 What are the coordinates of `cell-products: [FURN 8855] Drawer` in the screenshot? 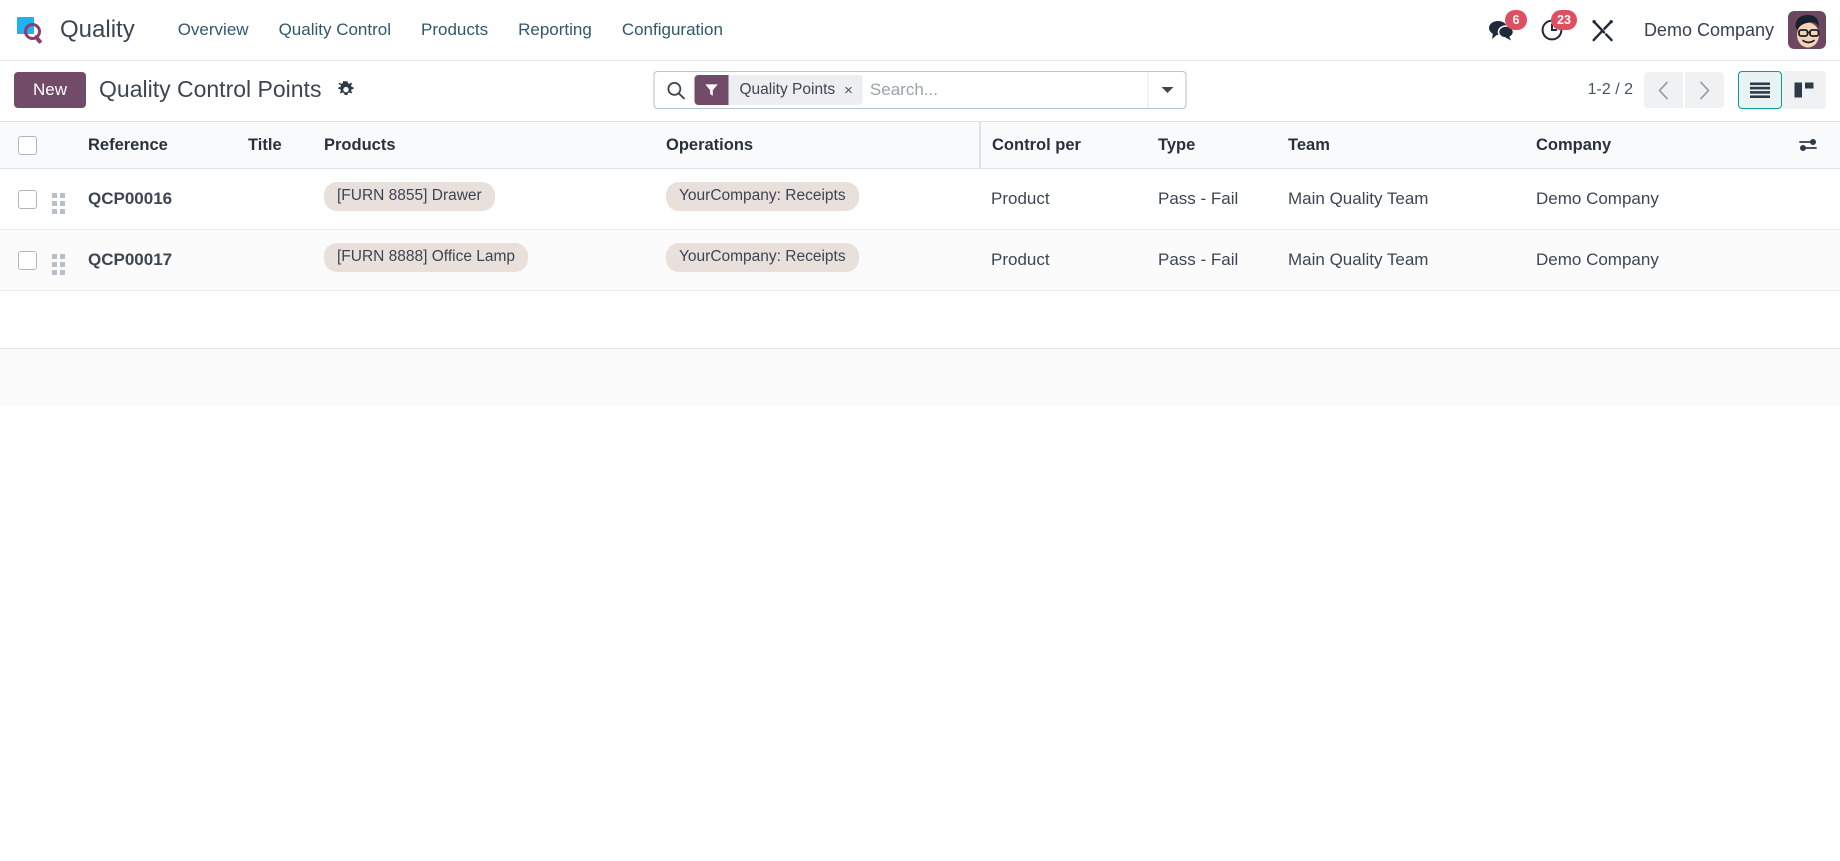 It's located at (495, 199).